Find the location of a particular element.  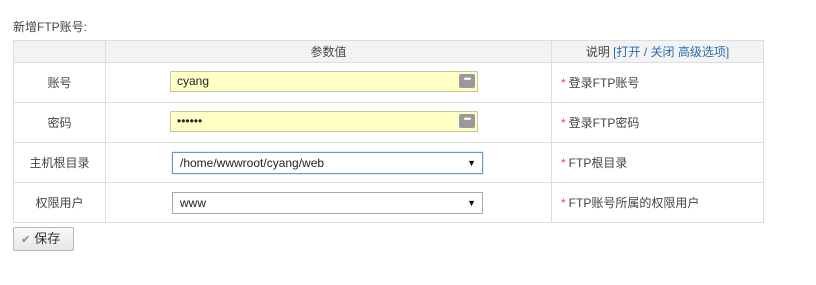

permission-user-label: 权限用户 is located at coordinates (59, 202).